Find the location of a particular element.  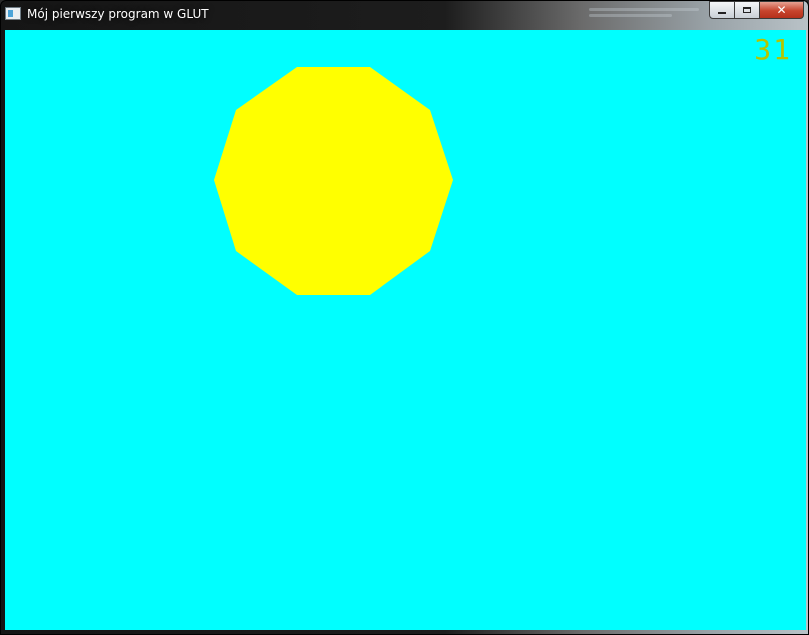

frame-counter: 31 is located at coordinates (773, 49).